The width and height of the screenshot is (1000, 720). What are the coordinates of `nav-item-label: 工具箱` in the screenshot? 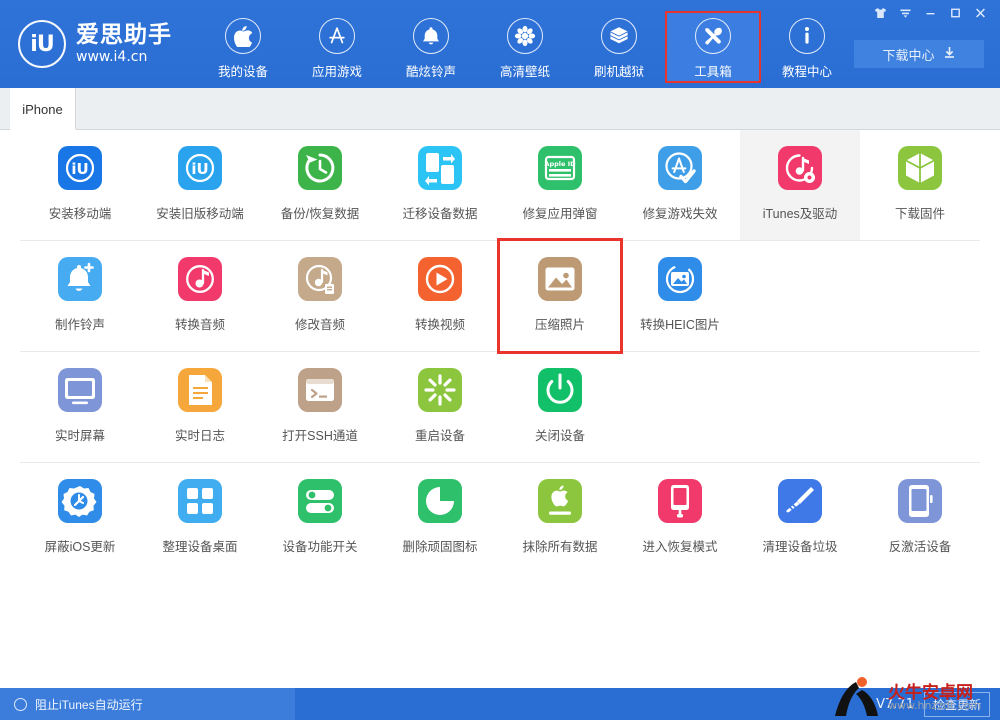 It's located at (713, 72).